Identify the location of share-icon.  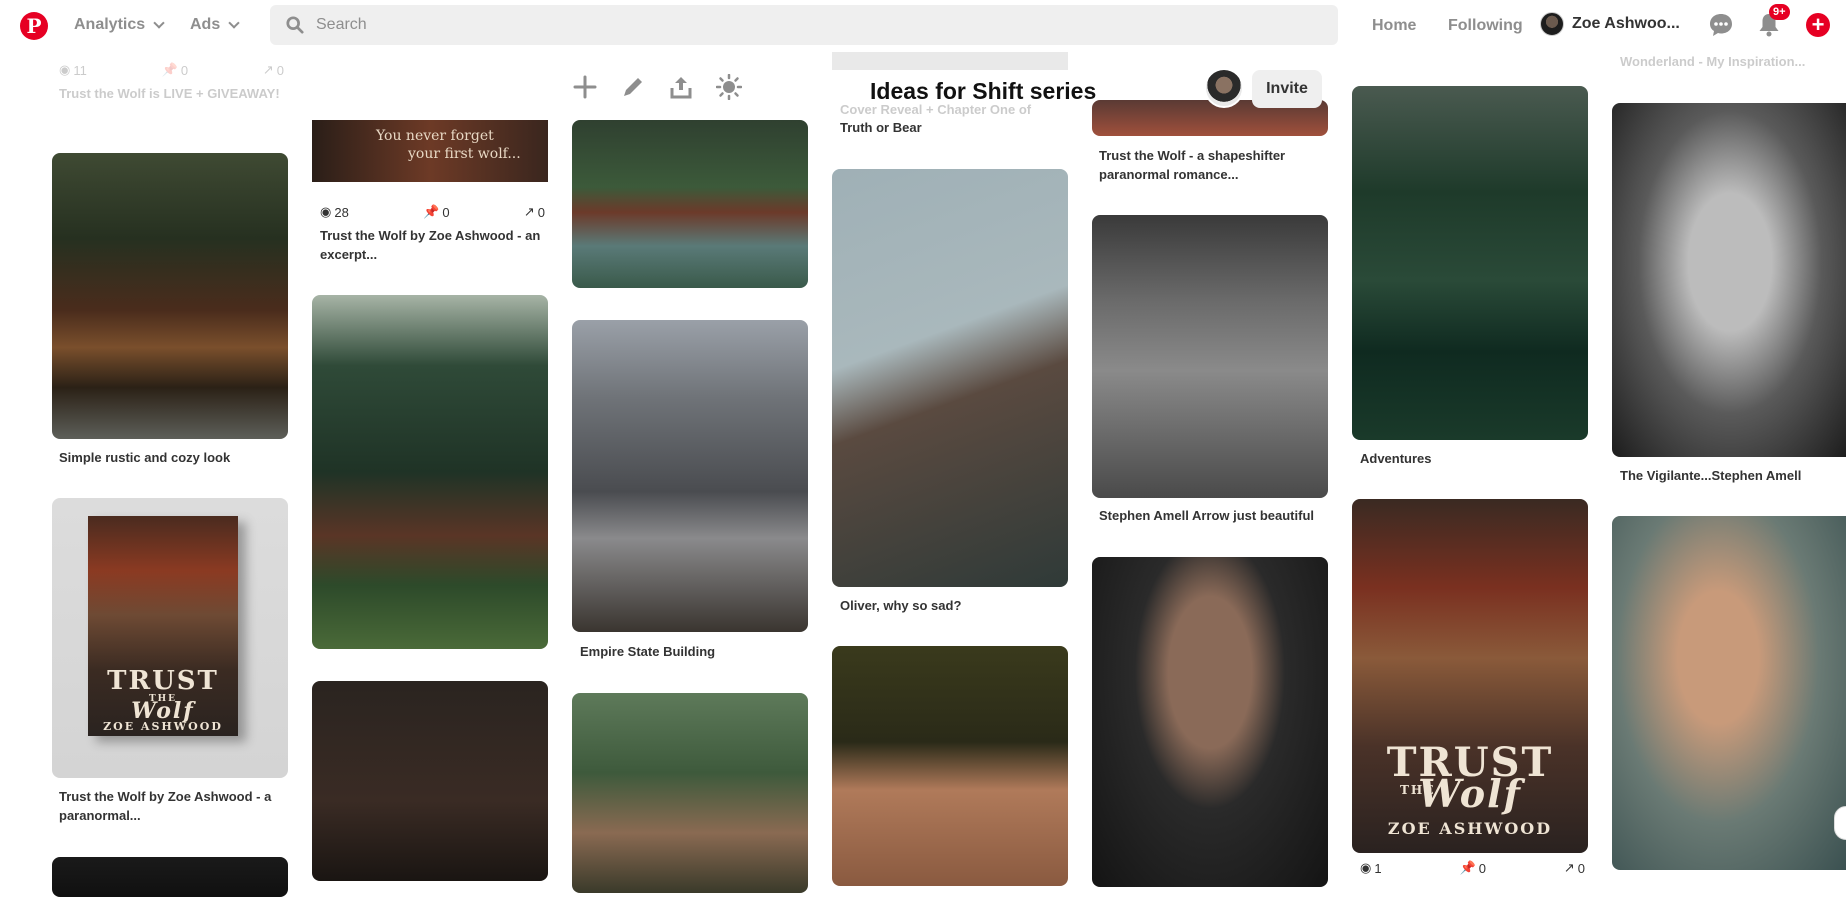
(681, 87).